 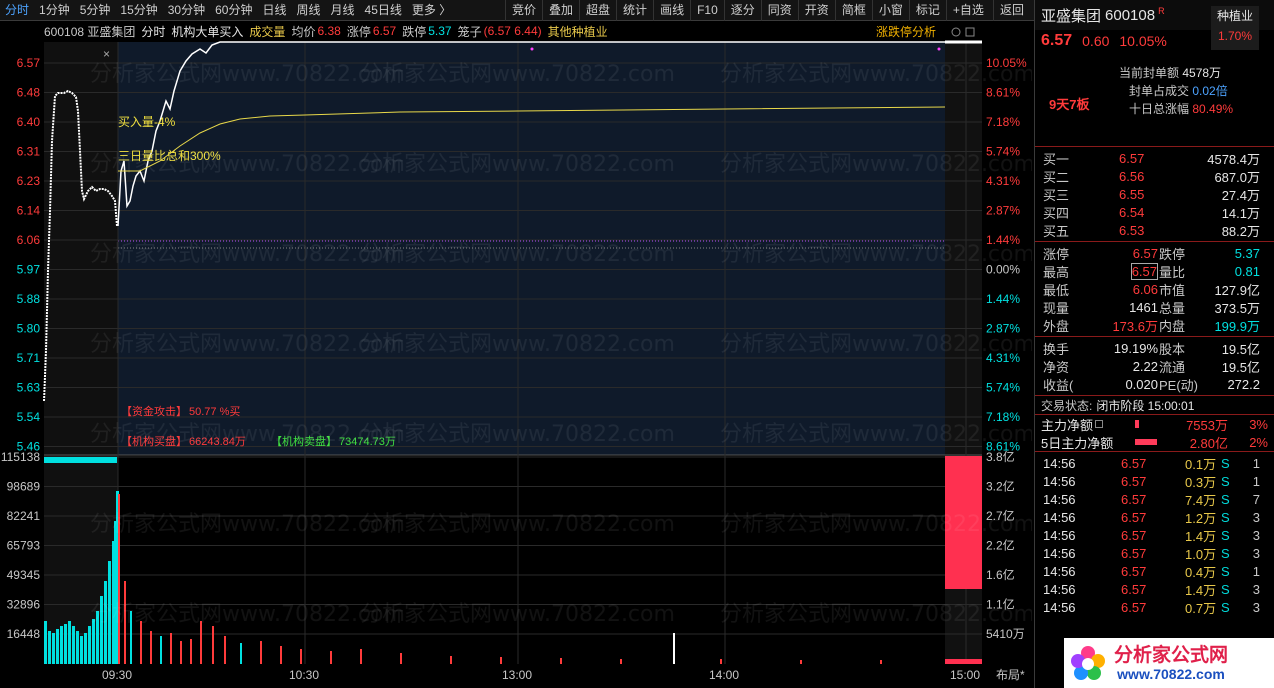 I want to click on avg-label: 均价, so click(x=303, y=31).